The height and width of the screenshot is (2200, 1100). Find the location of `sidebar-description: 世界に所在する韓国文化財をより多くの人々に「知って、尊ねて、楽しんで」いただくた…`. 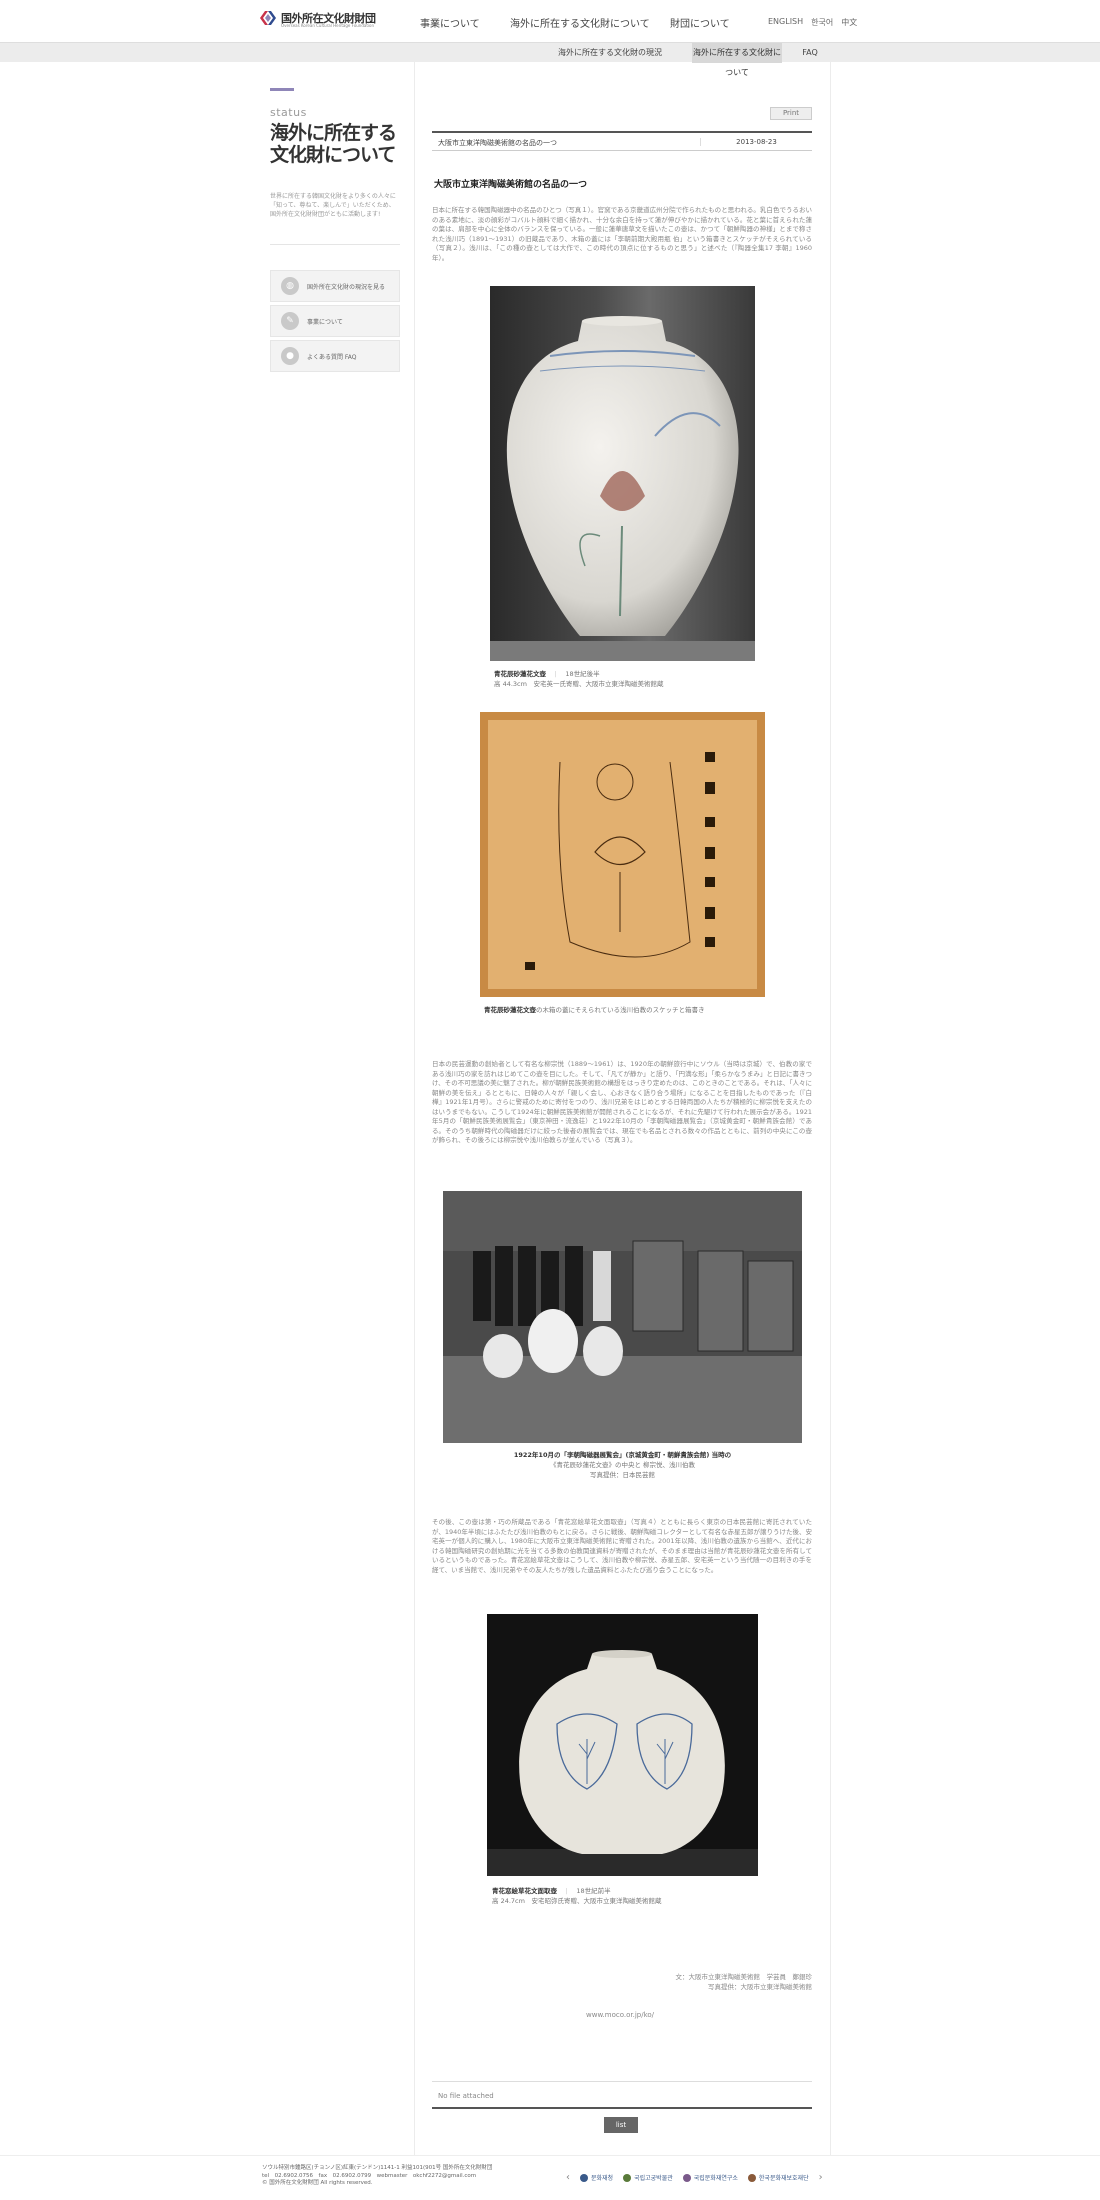

sidebar-description: 世界に所在する韓国文化財をより多くの人々に「知って、尊ねて、楽しんで」いただくた… is located at coordinates (333, 205).